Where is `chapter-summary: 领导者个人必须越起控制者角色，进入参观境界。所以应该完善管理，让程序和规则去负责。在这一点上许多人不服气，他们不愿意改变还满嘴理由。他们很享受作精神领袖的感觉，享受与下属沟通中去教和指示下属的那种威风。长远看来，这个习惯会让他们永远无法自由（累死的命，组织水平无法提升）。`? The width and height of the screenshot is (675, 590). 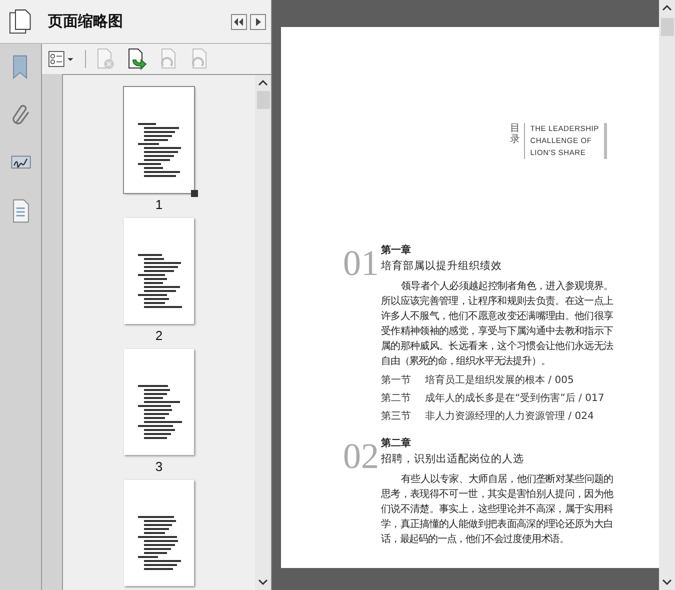 chapter-summary: 领导者个人必须越起控制者角色，进入参观境界。所以应该完善管理，让程序和规则去负责。在这一点上许多人不服气，他们不愿意改变还满嘴理由。他们很享受作精神领袖的感觉，享受与下属沟通中去教和指示下属的那种威风。长远看来，这个习惯会让他们永远无法自由（累死的命，组织水平无法提升）。 is located at coordinates (497, 324).